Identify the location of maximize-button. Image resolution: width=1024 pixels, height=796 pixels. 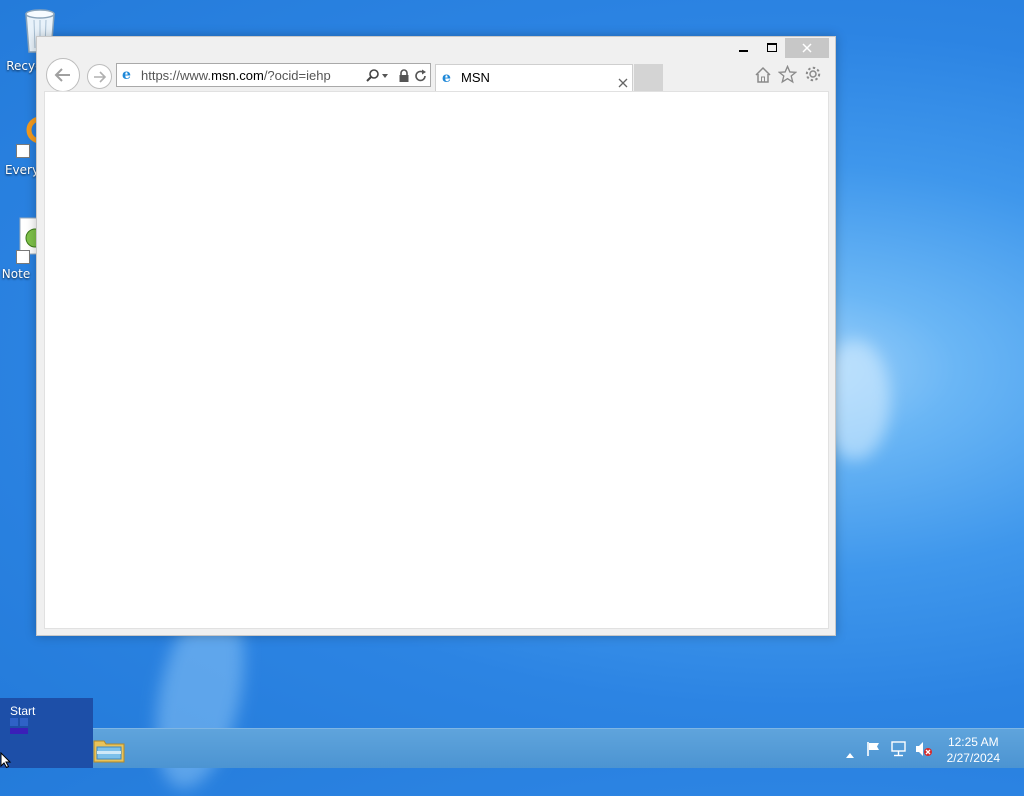
(772, 48).